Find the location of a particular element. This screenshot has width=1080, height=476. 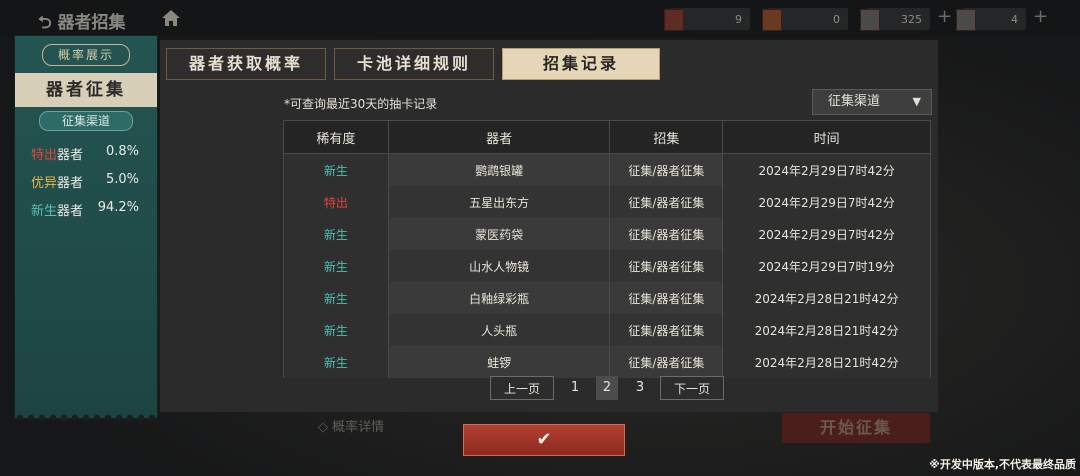

item-cell: 白釉绿彩瓶 is located at coordinates (499, 298).